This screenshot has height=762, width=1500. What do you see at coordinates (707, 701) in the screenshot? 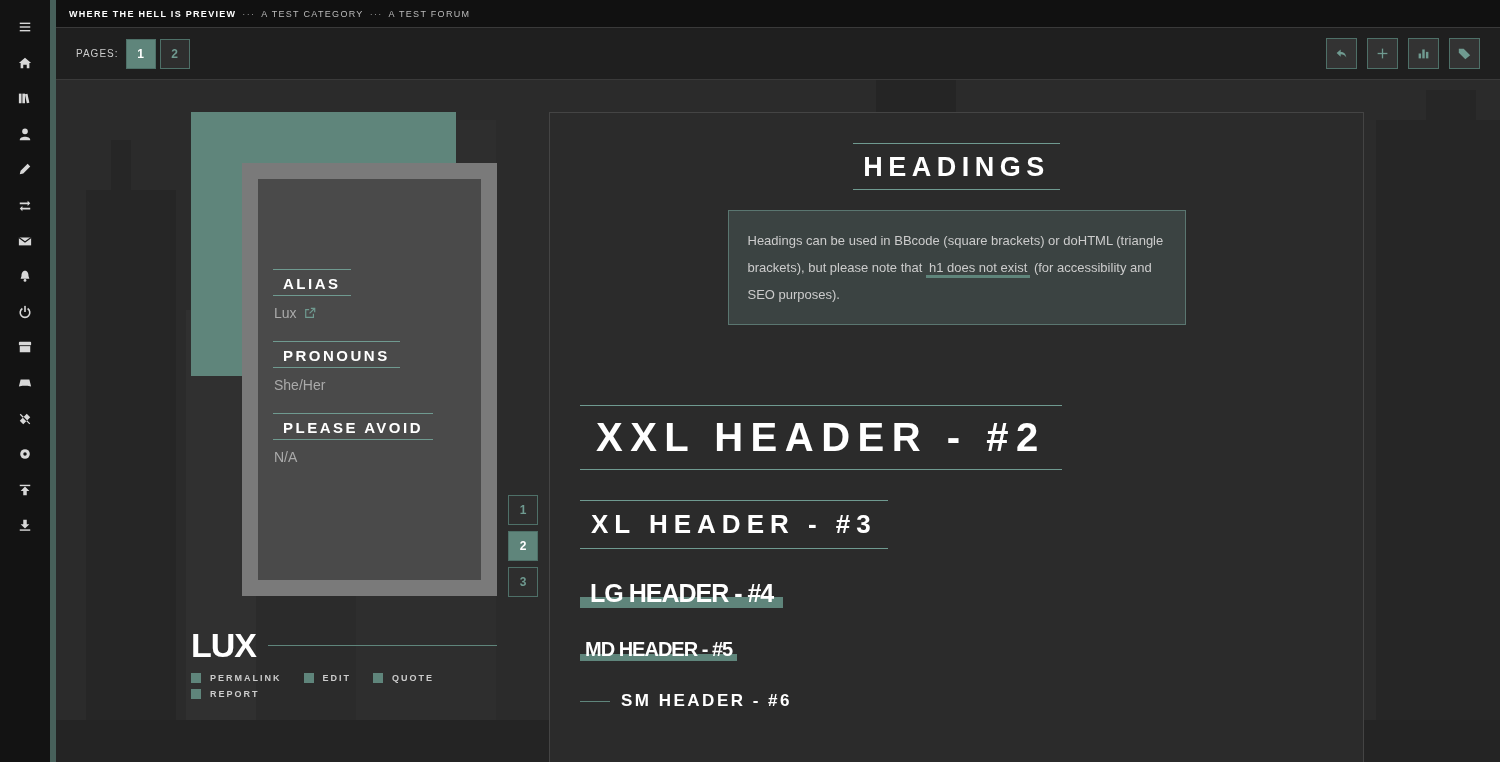
I see `sample-heading: SM HEADER - #6` at bounding box center [707, 701].